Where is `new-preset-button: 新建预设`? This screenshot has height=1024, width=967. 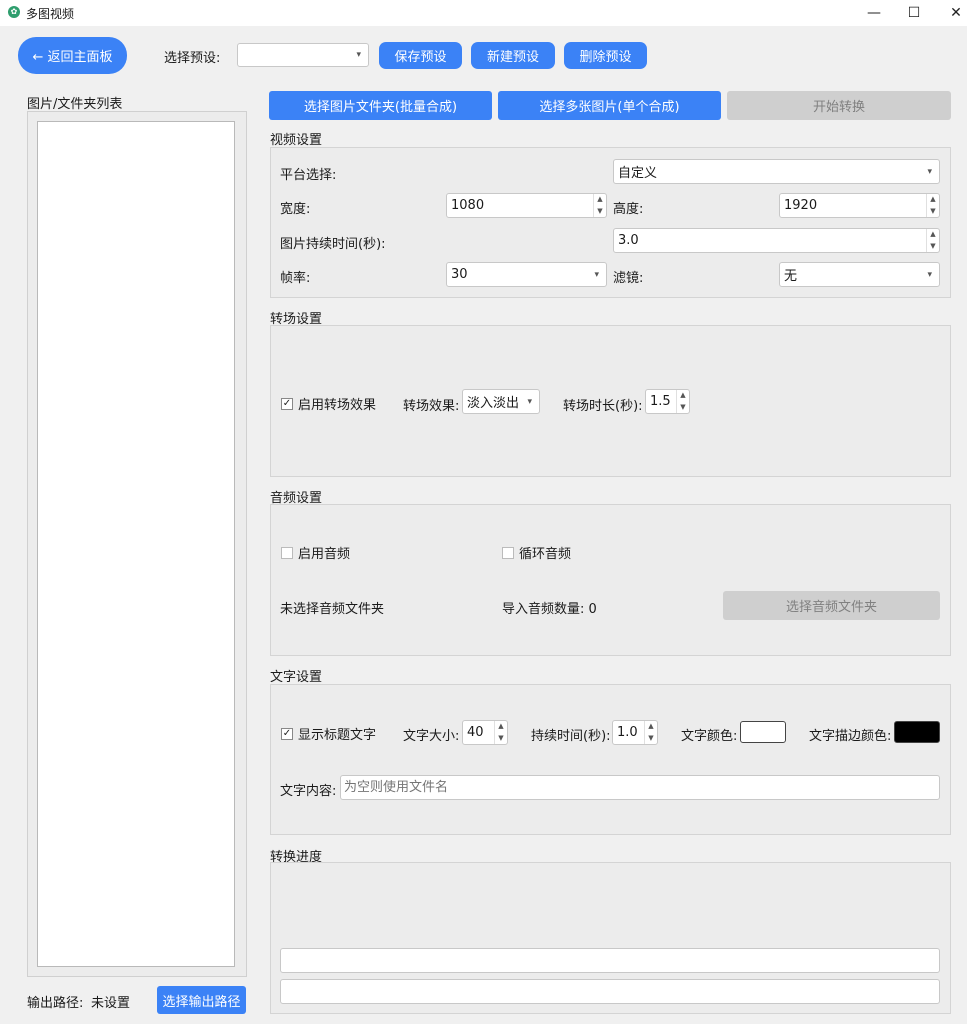 new-preset-button: 新建预设 is located at coordinates (513, 55).